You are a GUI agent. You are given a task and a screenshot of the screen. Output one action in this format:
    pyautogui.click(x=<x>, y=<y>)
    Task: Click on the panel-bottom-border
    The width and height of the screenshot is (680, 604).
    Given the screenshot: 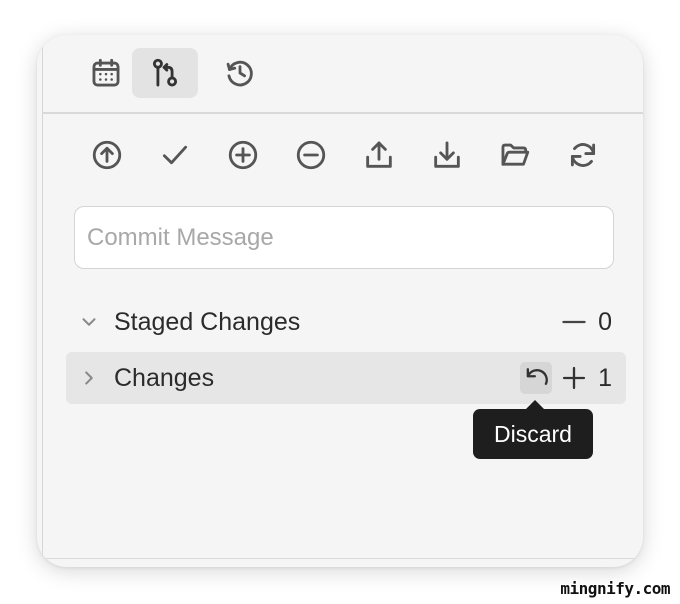 What is the action you would take?
    pyautogui.click(x=340, y=558)
    